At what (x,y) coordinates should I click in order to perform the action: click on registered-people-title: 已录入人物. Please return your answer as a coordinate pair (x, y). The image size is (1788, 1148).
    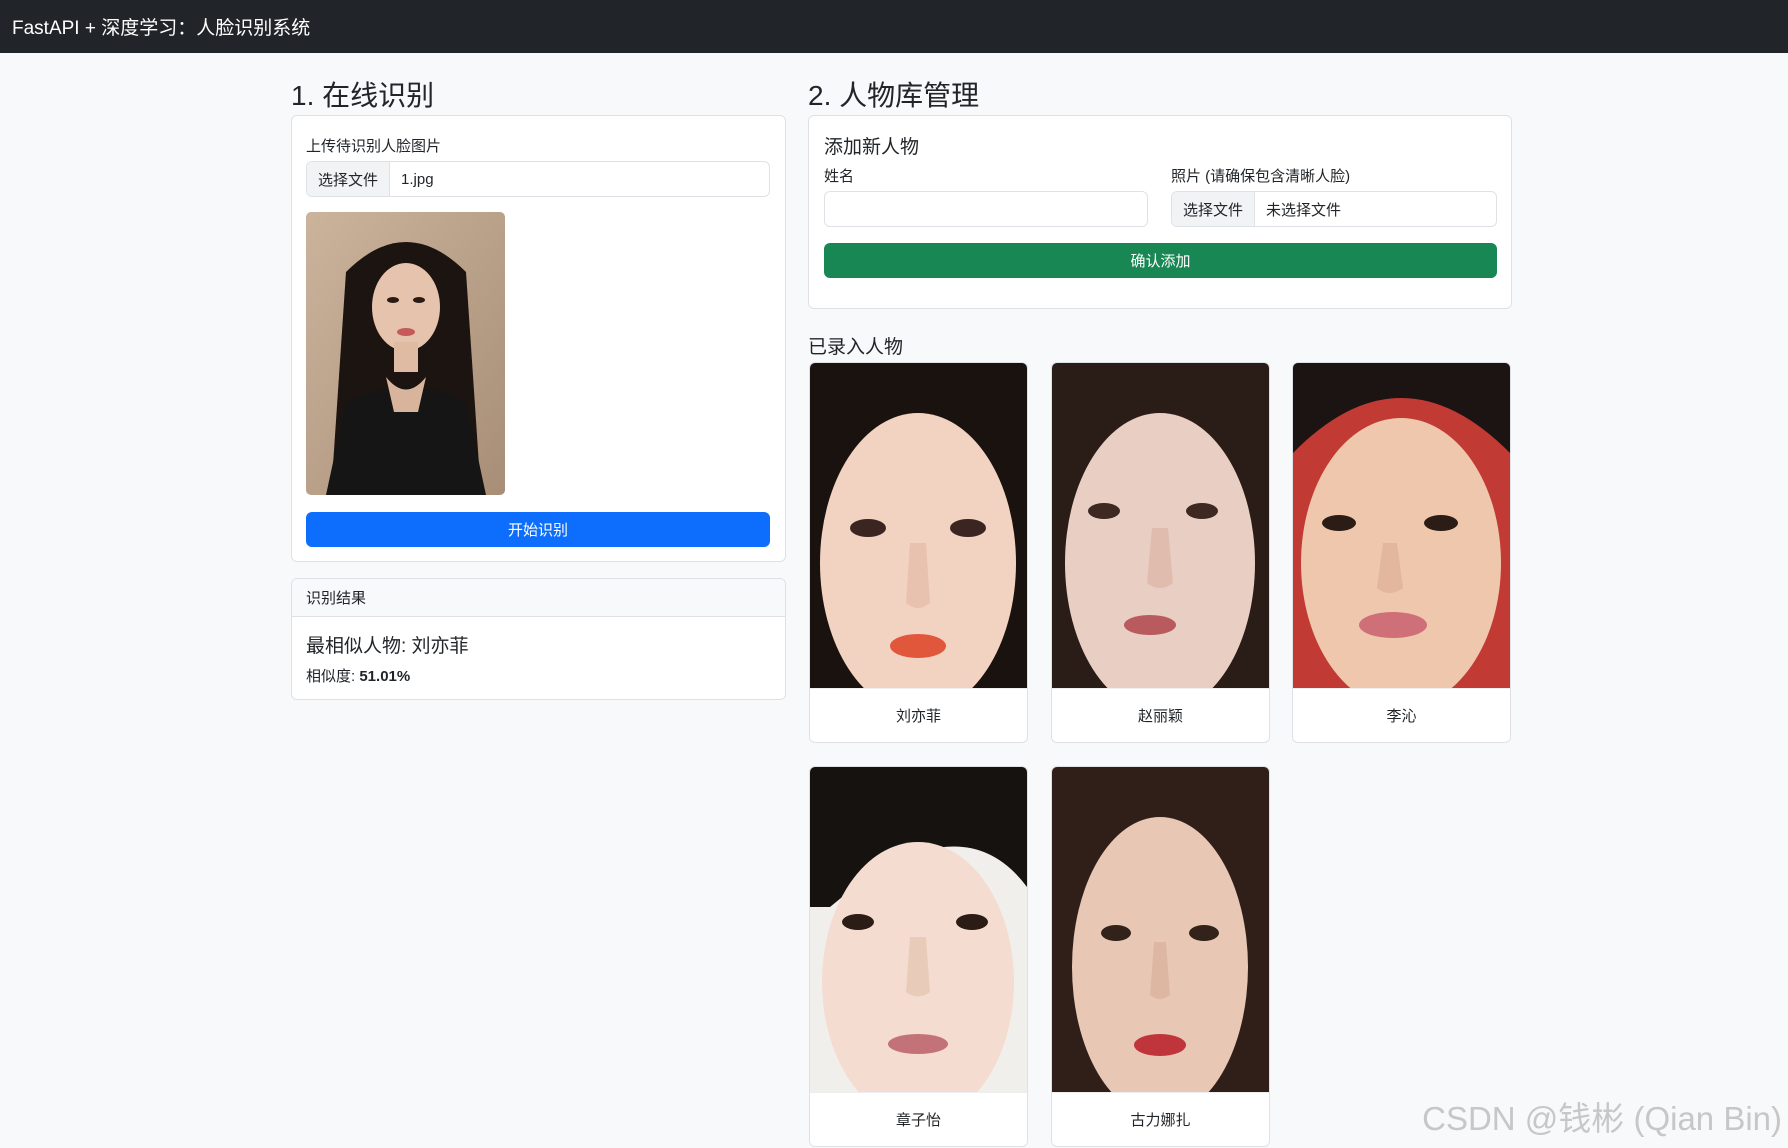
    Looking at the image, I should click on (856, 347).